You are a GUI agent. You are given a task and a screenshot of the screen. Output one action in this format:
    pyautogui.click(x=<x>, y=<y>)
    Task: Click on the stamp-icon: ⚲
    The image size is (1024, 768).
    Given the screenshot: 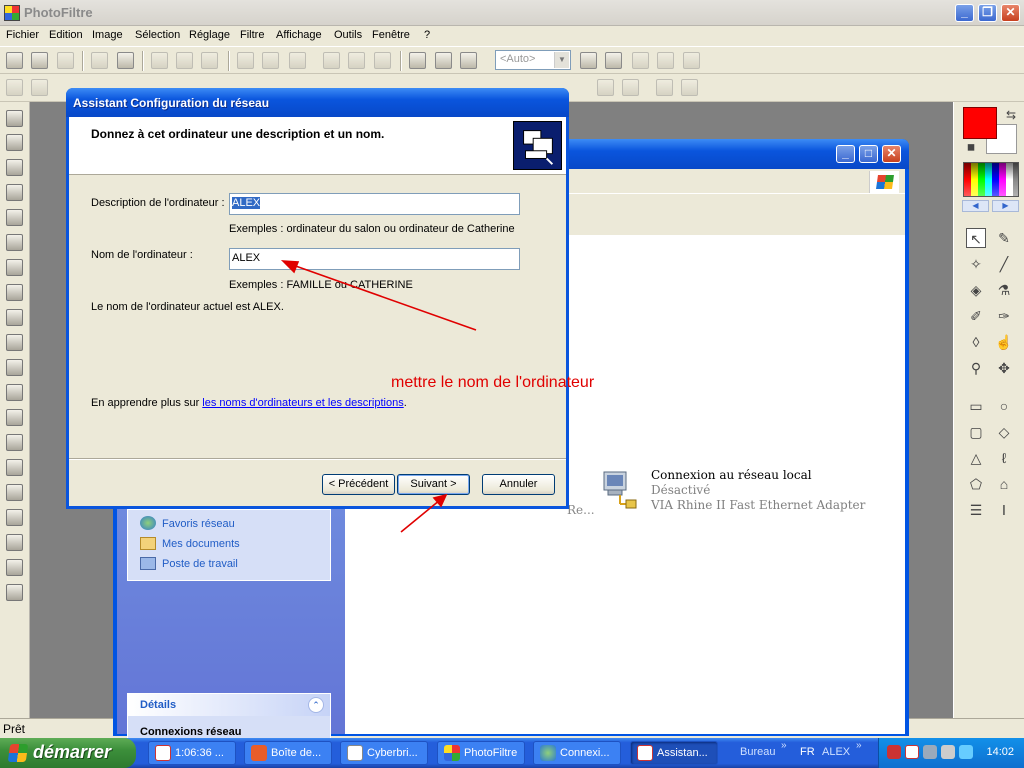 What is the action you would take?
    pyautogui.click(x=976, y=368)
    